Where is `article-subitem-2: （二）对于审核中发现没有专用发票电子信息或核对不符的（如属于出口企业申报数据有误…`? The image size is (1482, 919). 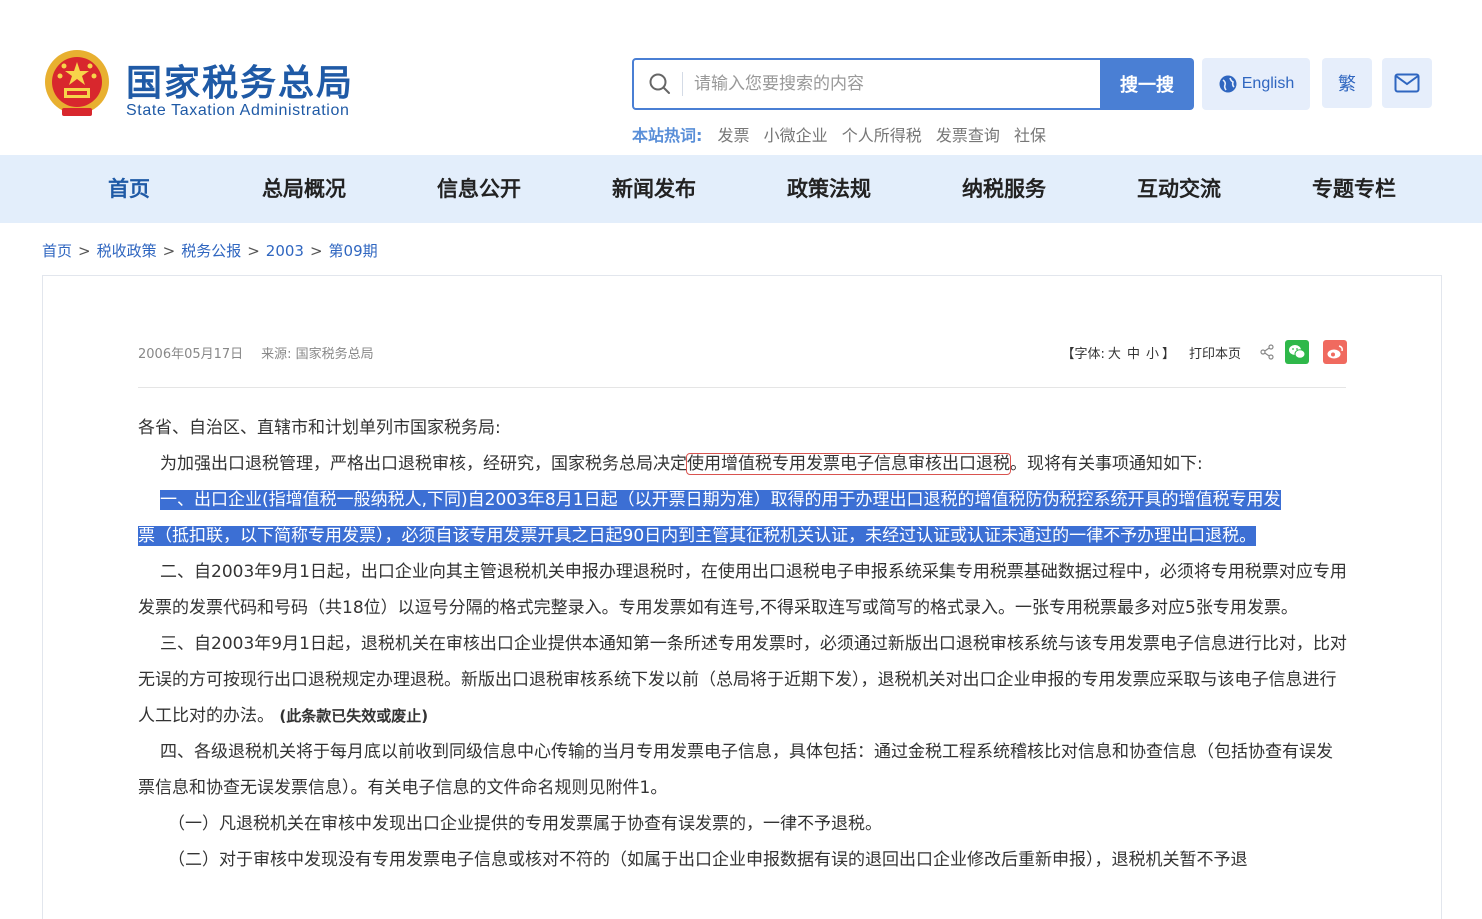
article-subitem-2: （二）对于审核中发现没有专用发票电子信息或核对不符的（如属于出口企业申报数据有误… is located at coordinates (708, 860).